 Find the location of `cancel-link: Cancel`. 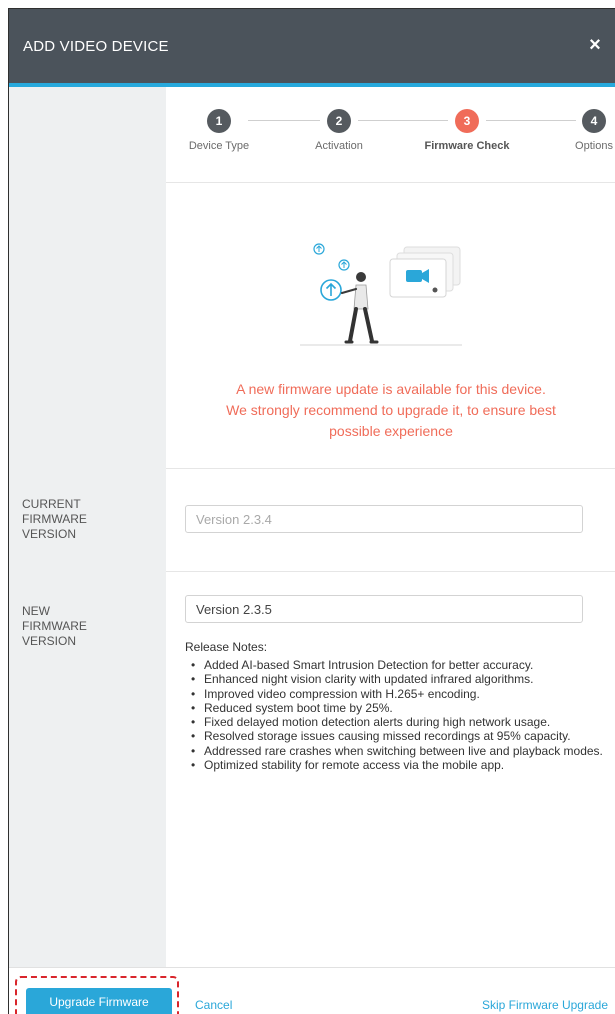

cancel-link: Cancel is located at coordinates (213, 1005).